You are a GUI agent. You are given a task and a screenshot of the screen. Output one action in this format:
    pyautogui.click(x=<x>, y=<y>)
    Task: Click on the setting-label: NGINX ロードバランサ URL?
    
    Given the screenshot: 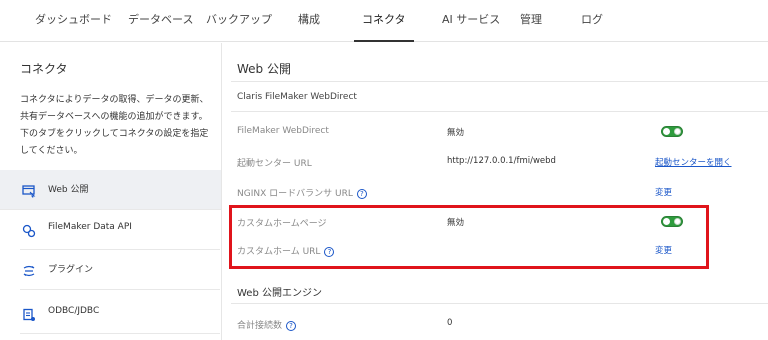 What is the action you would take?
    pyautogui.click(x=302, y=192)
    